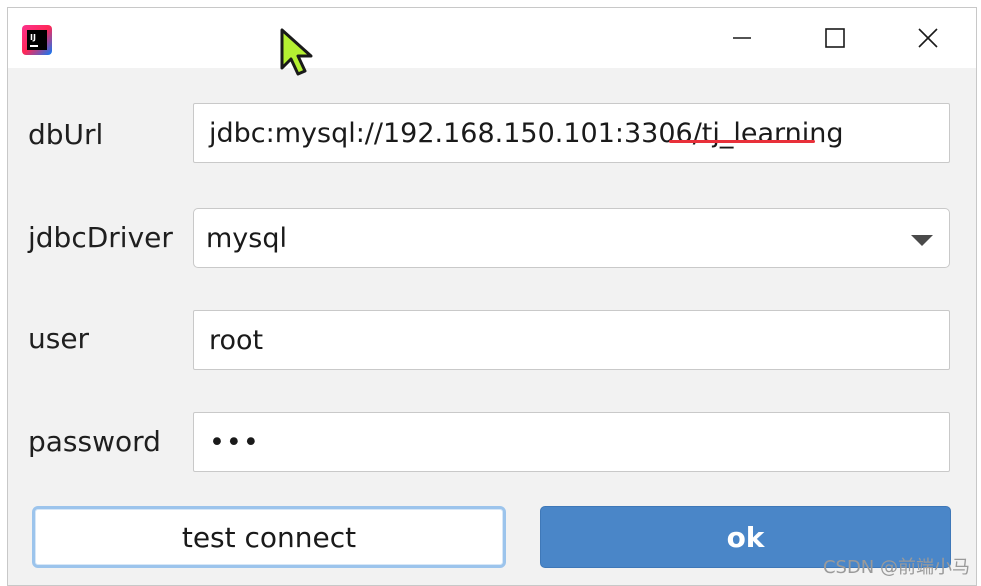  I want to click on user-input: root, so click(571, 340).